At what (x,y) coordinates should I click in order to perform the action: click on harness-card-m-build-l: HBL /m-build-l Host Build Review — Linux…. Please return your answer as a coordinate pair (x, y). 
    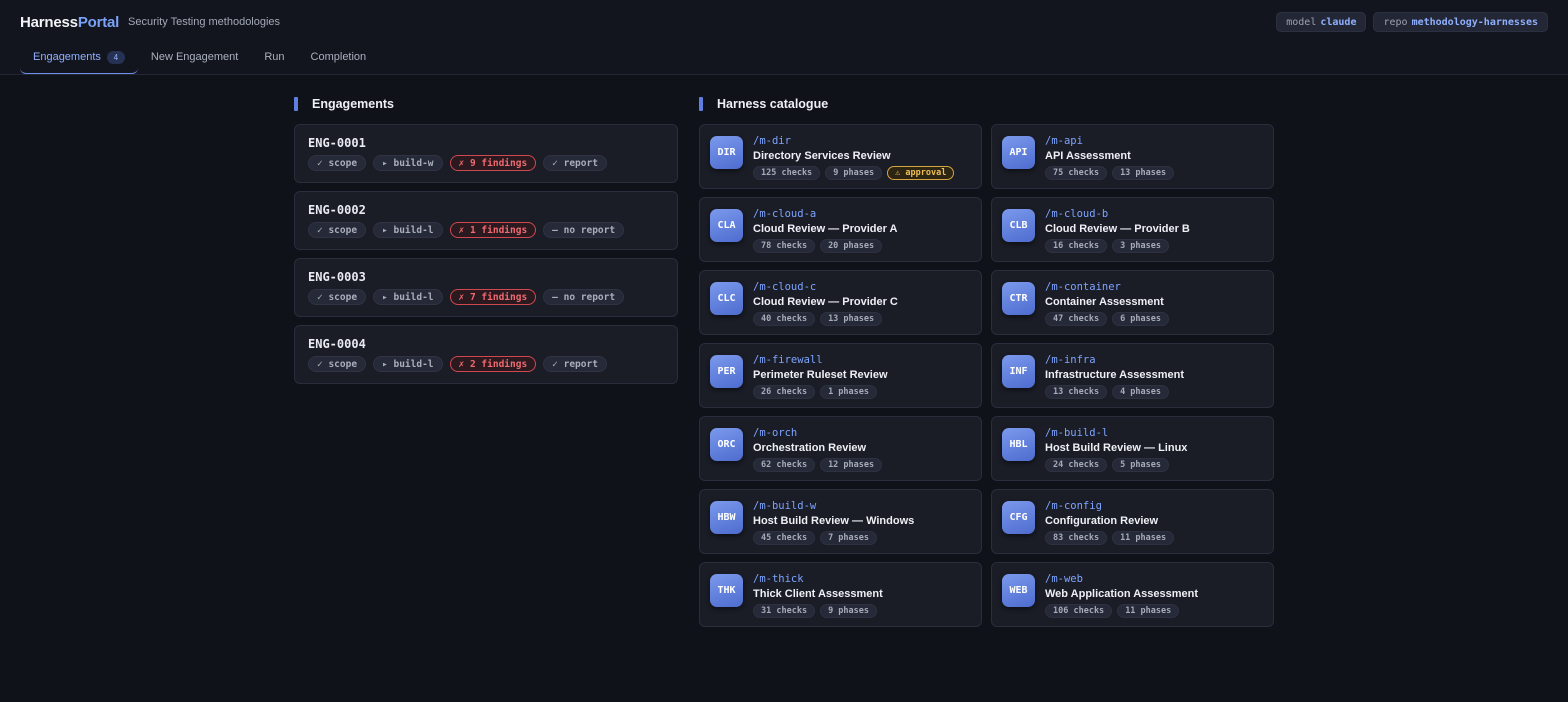
    Looking at the image, I should click on (1132, 448).